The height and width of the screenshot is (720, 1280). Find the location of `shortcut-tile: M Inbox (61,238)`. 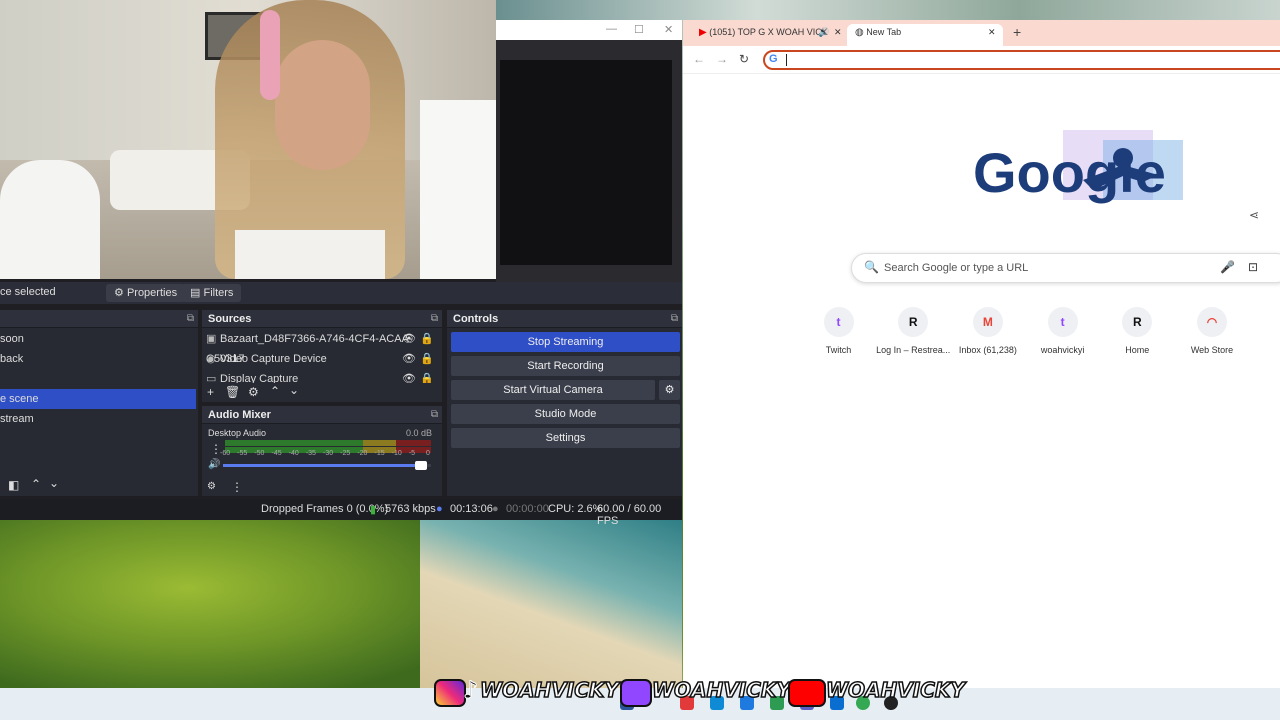

shortcut-tile: M Inbox (61,238) is located at coordinates (987, 331).